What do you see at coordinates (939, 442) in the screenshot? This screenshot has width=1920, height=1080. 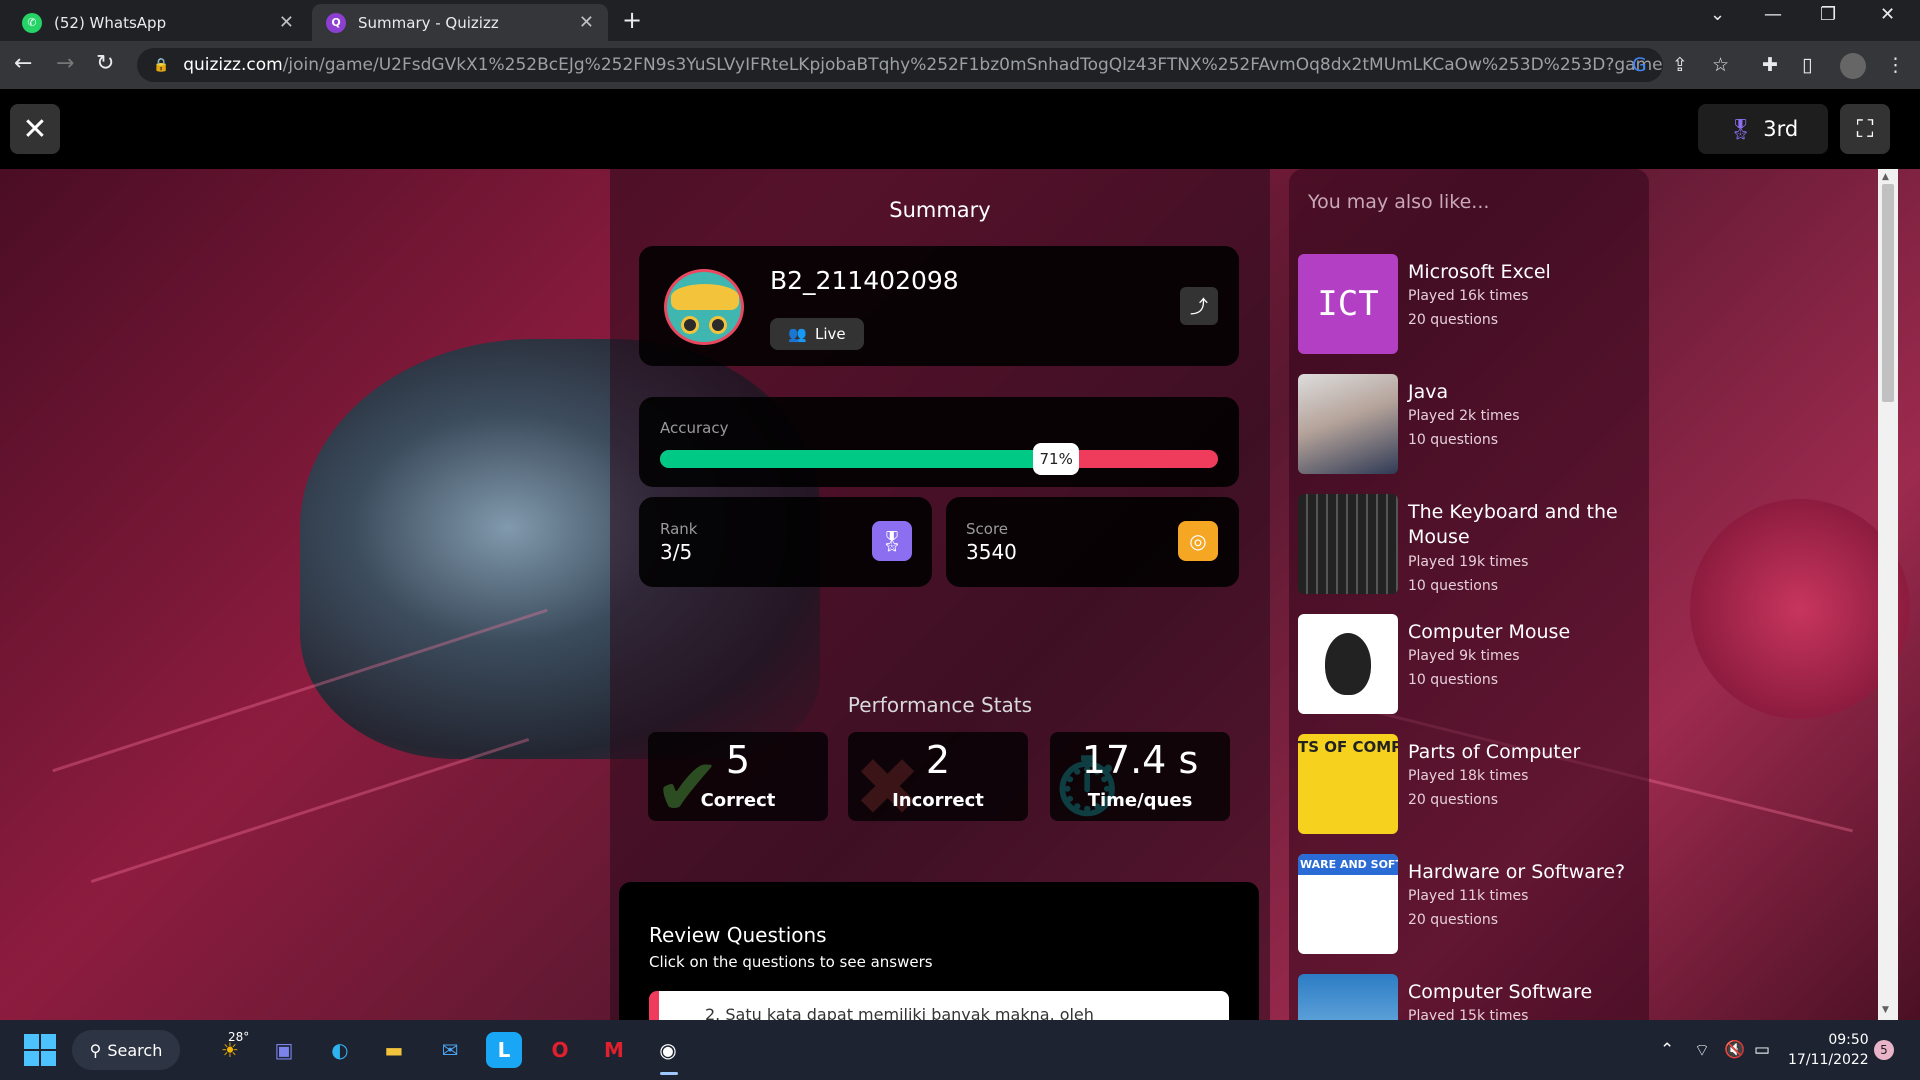 I see `accuracy-card` at bounding box center [939, 442].